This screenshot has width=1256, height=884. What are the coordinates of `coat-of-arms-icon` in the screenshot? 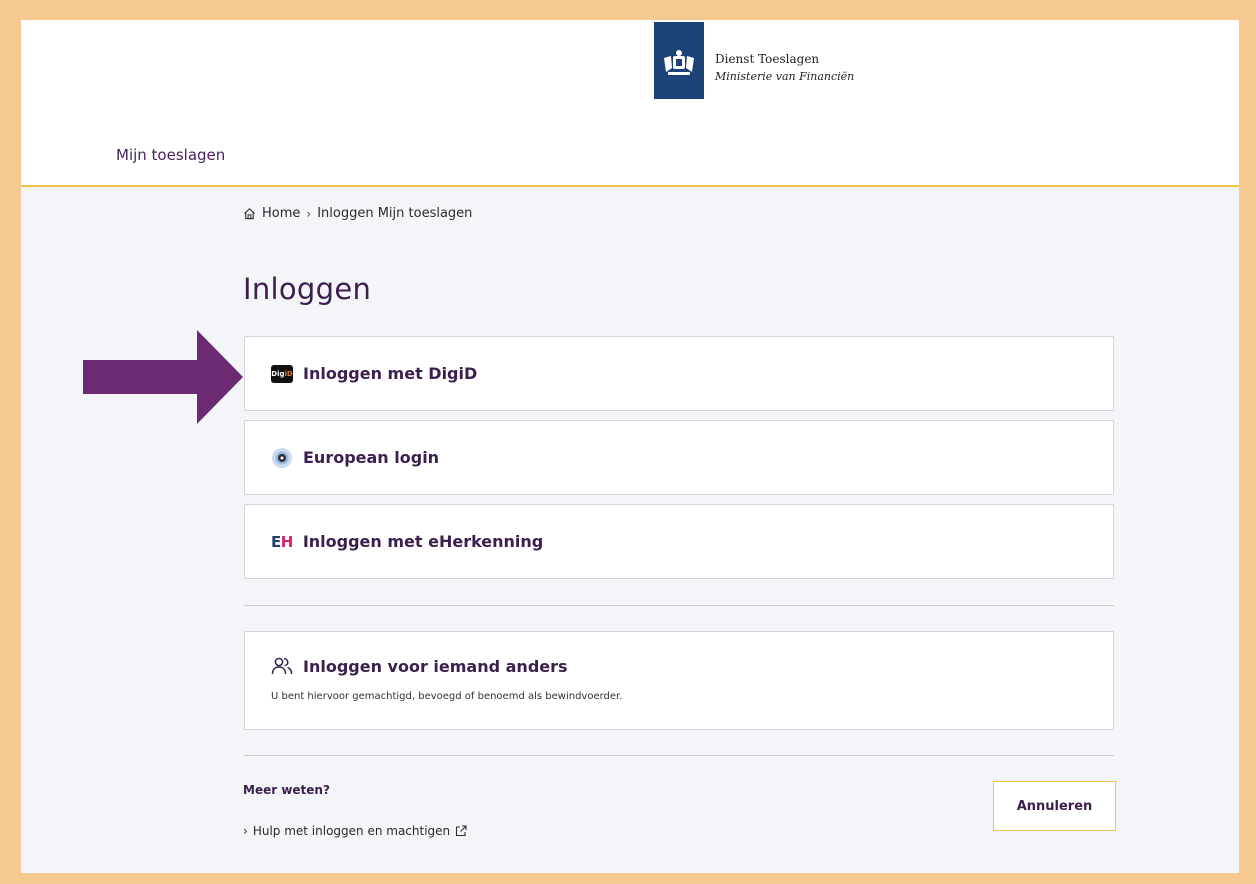 It's located at (679, 62).